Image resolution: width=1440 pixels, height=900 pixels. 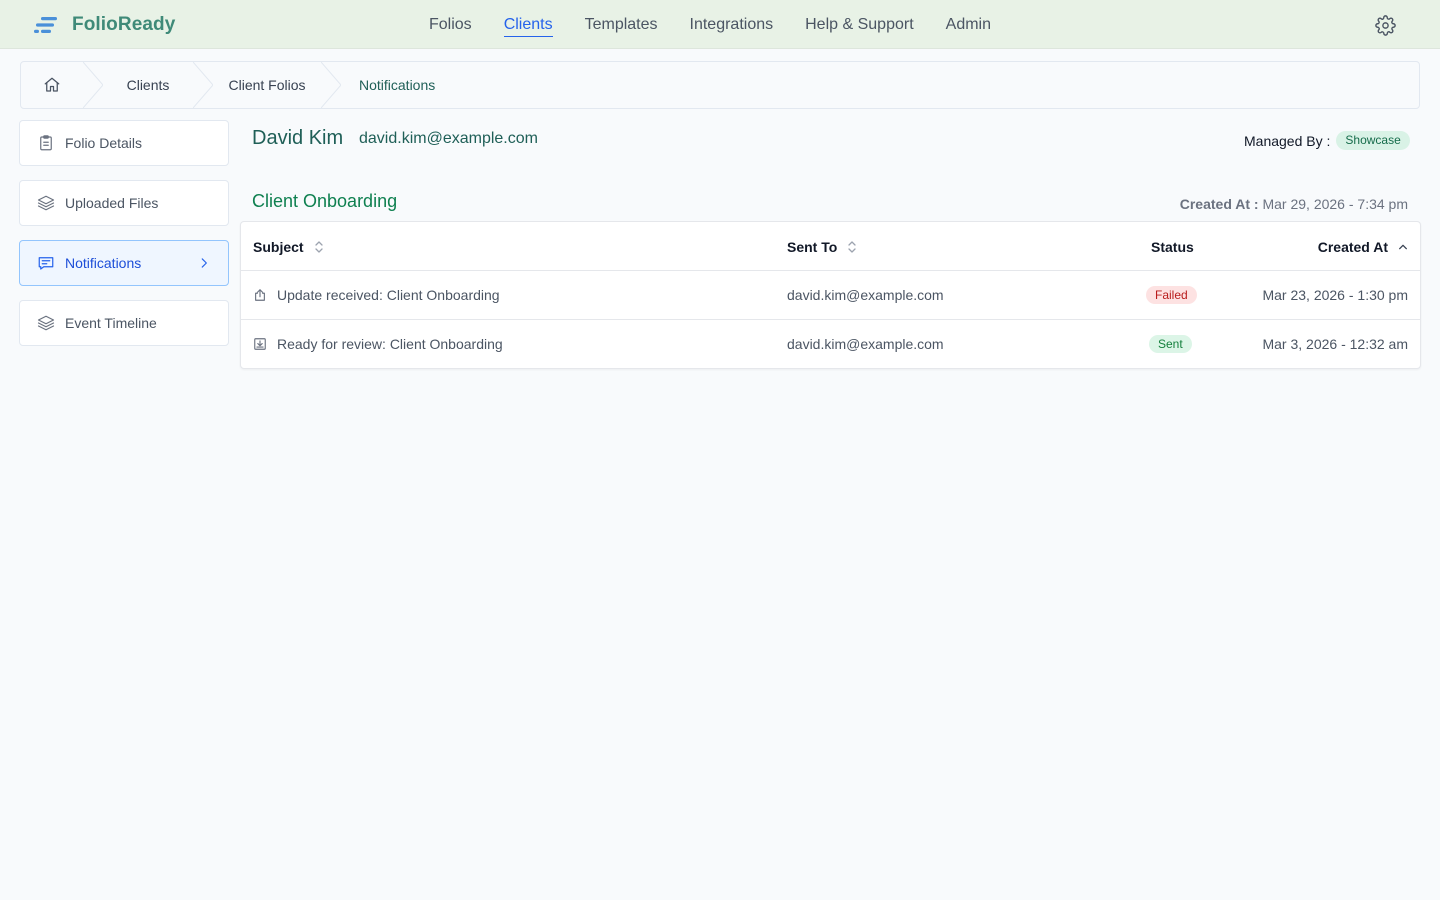 I want to click on managed-by: Managed By : Showcase, so click(x=1327, y=140).